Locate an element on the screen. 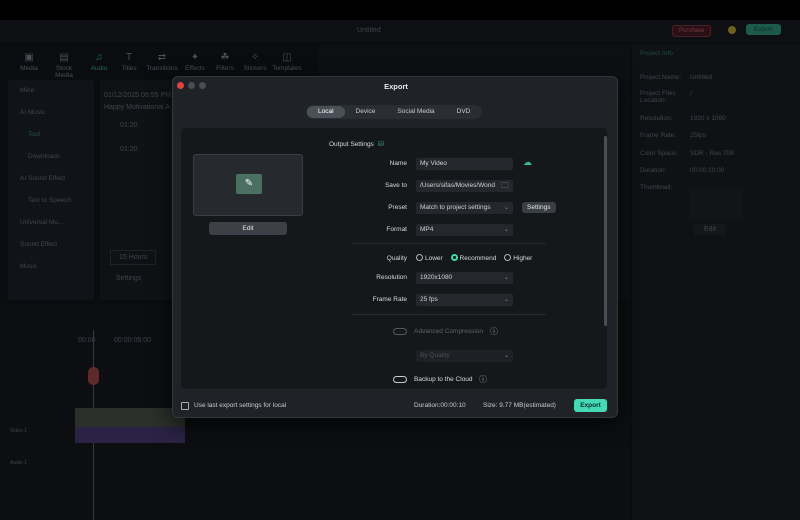 The image size is (800, 520). format-select: MP4 ⌄ is located at coordinates (464, 230).